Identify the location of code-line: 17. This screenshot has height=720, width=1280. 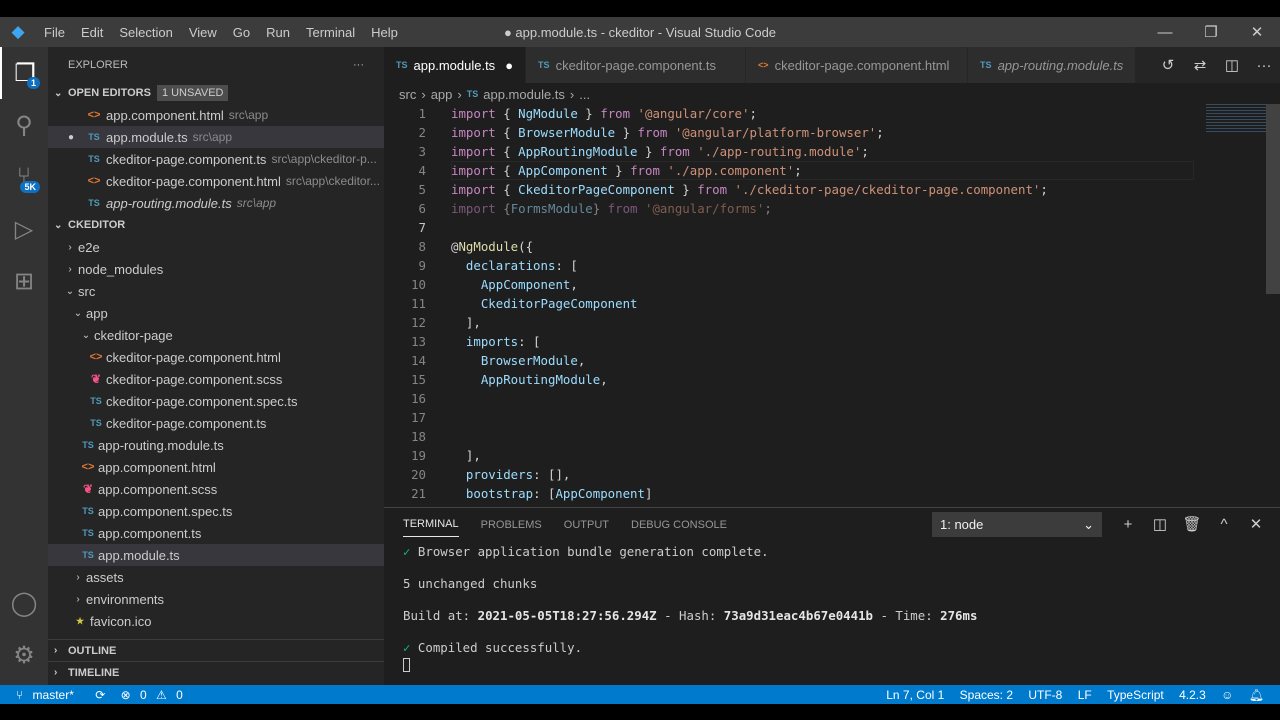
(716, 417).